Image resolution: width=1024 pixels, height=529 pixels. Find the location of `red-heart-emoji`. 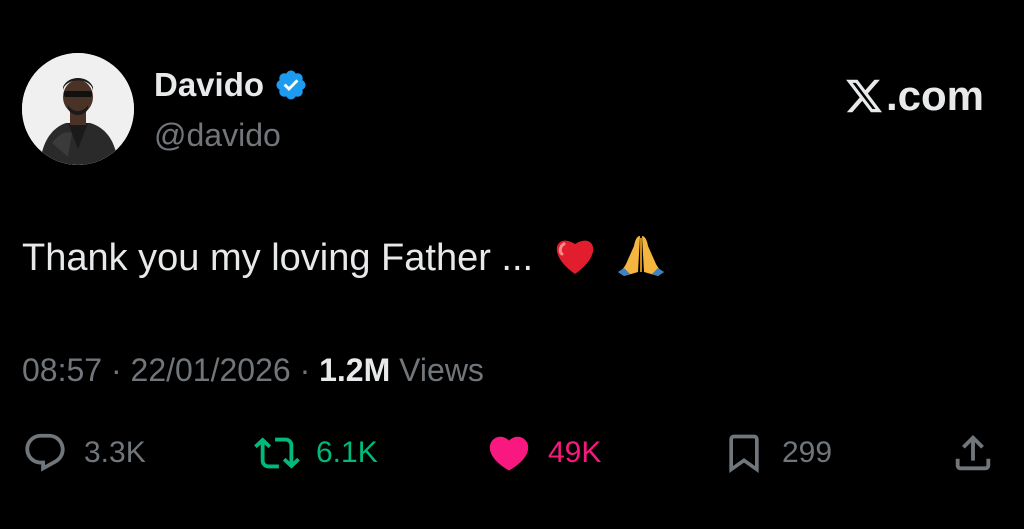

red-heart-emoji is located at coordinates (575, 255).